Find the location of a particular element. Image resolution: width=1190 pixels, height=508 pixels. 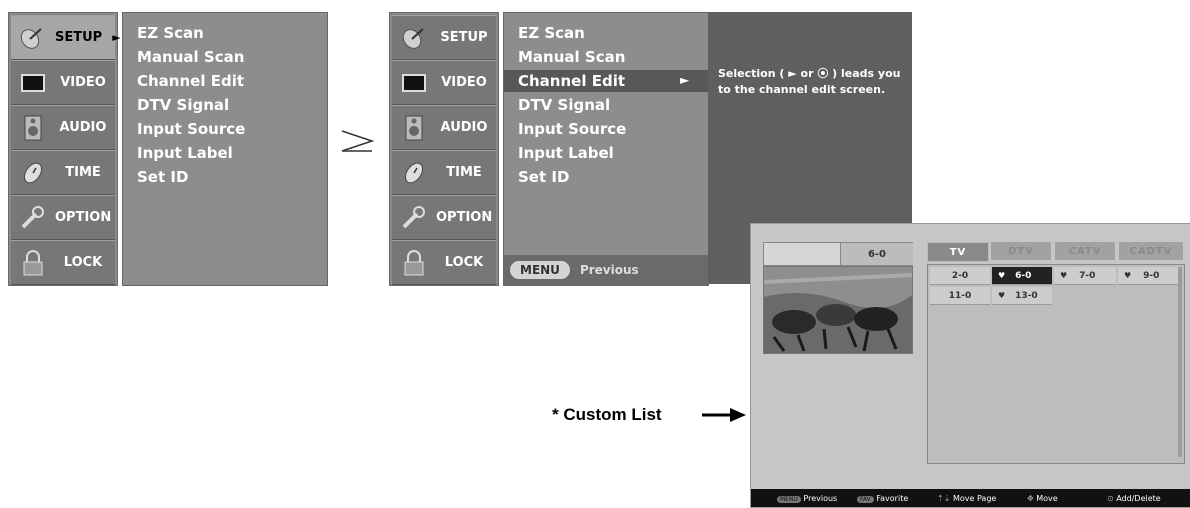

preview-image is located at coordinates (838, 310).